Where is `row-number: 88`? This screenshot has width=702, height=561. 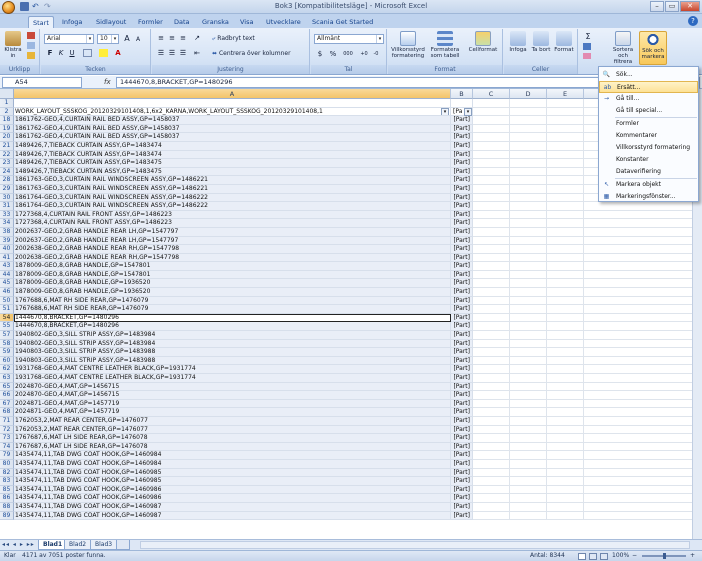
row-number: 88 is located at coordinates (7, 507).